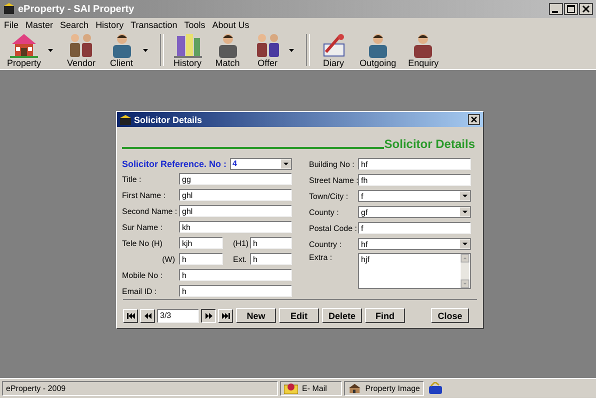  Describe the element at coordinates (423, 50) in the screenshot. I see `toolbar-button: Enquiry` at that location.